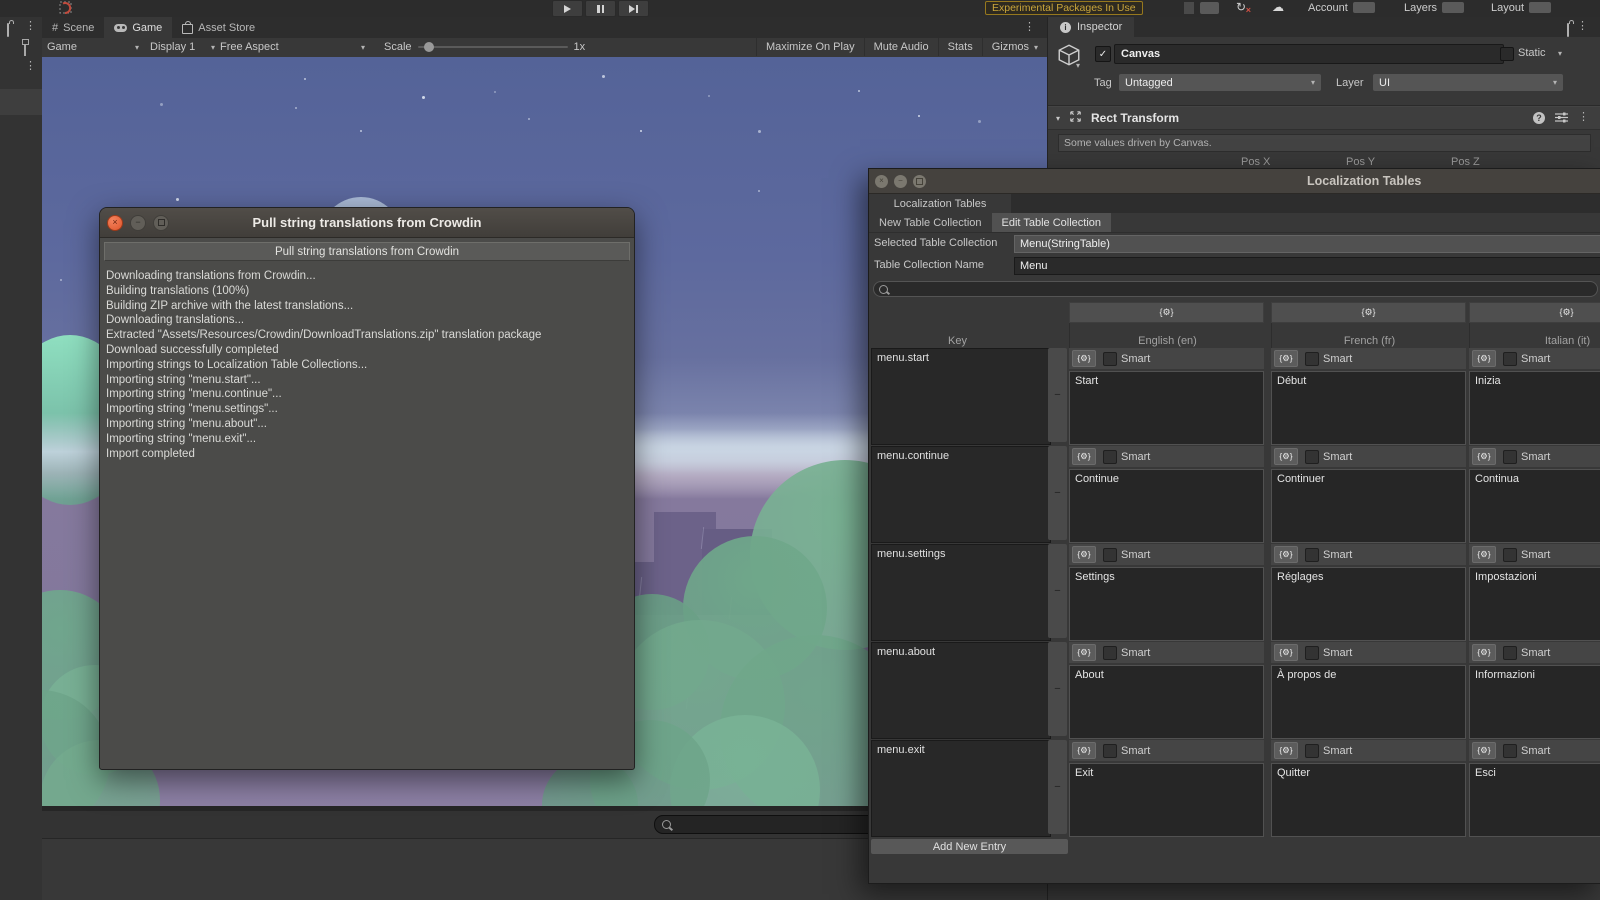 The width and height of the screenshot is (1600, 900). Describe the element at coordinates (1561, 119) in the screenshot. I see `presets-icon` at that location.